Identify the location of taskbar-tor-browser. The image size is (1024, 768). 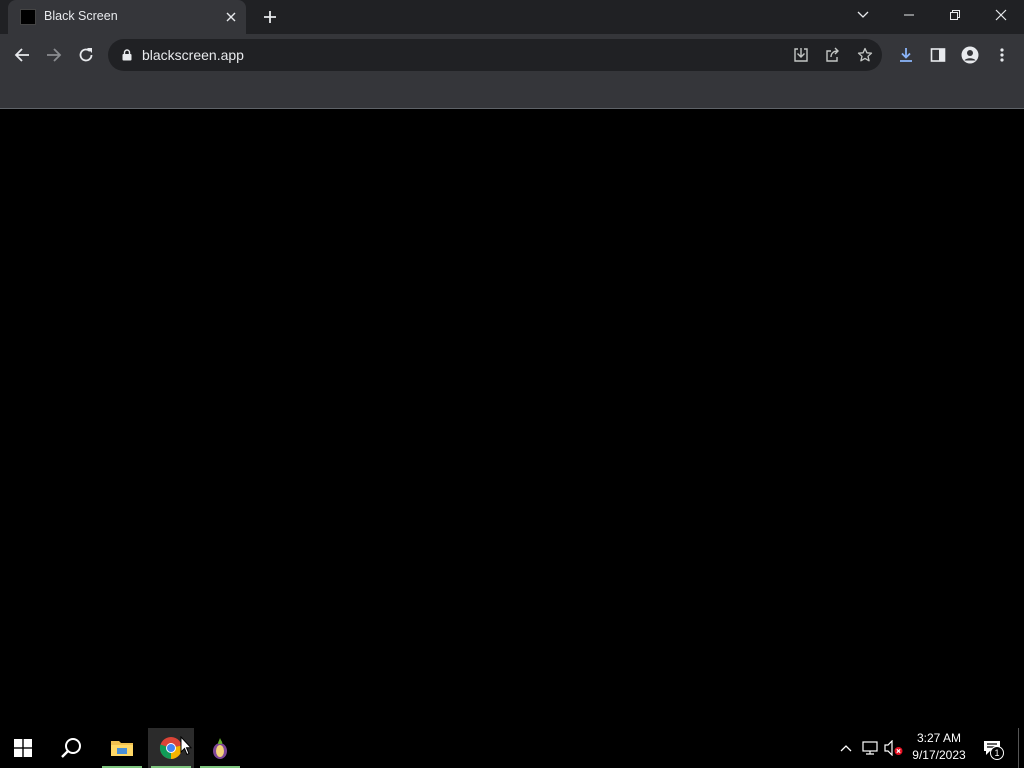
(220, 748).